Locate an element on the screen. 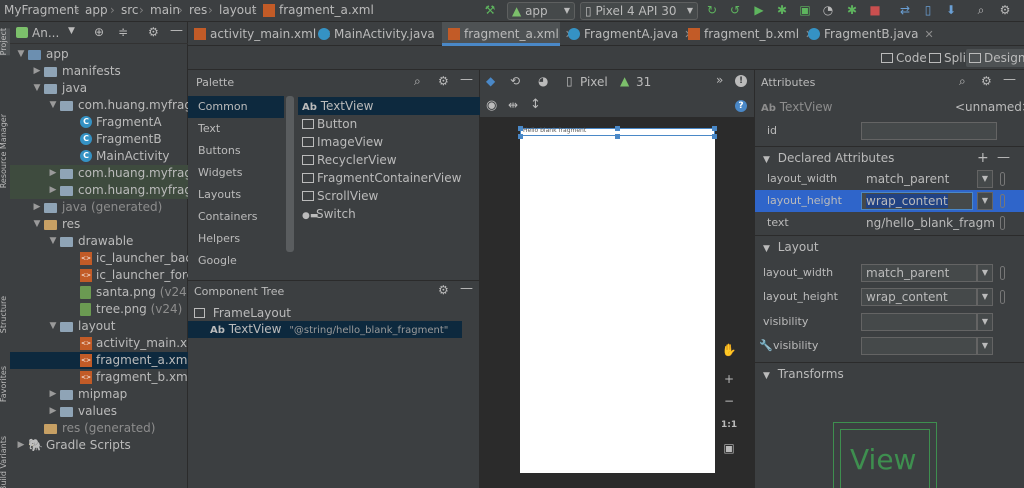 The image size is (1024, 488). orientation-icon: ⟲ is located at coordinates (515, 81).